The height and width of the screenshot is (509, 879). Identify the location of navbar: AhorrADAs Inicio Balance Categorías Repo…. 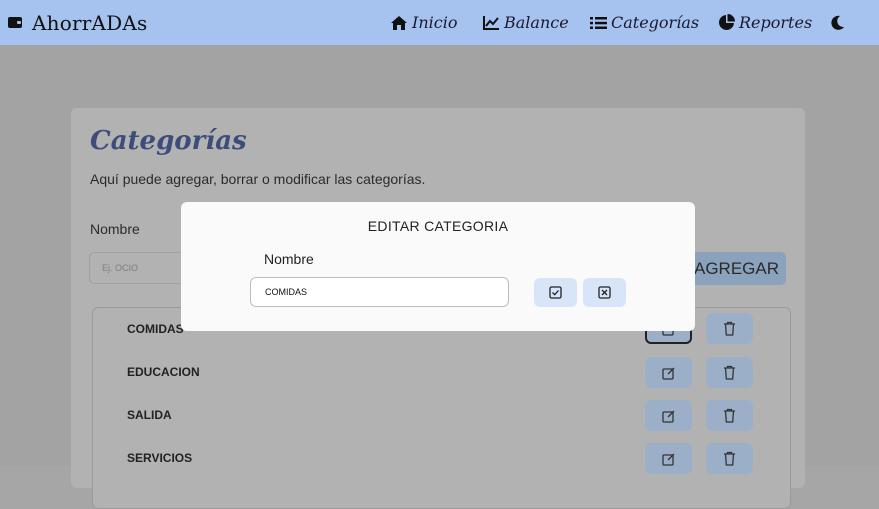
(439, 22).